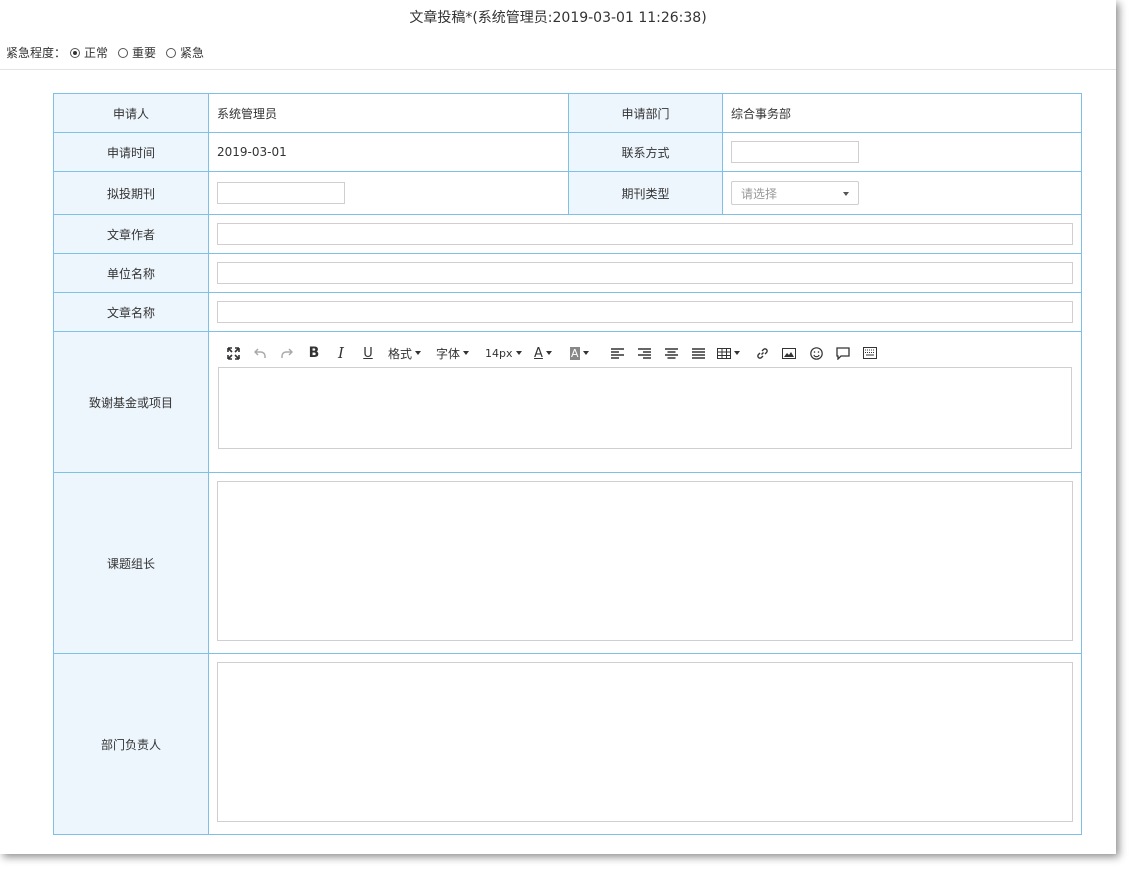 The height and width of the screenshot is (870, 1133). What do you see at coordinates (671, 353) in the screenshot?
I see `align-center-icon` at bounding box center [671, 353].